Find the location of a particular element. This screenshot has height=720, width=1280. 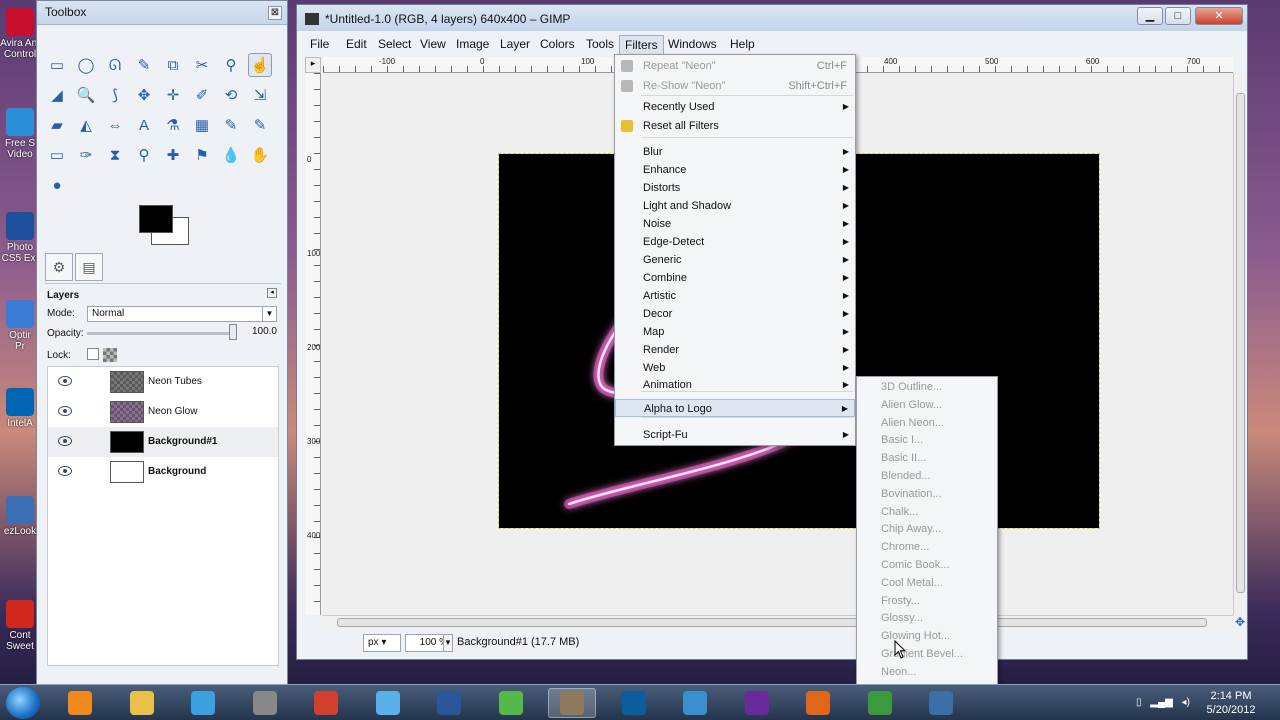

tool-icon: ⚲ is located at coordinates (231, 65).